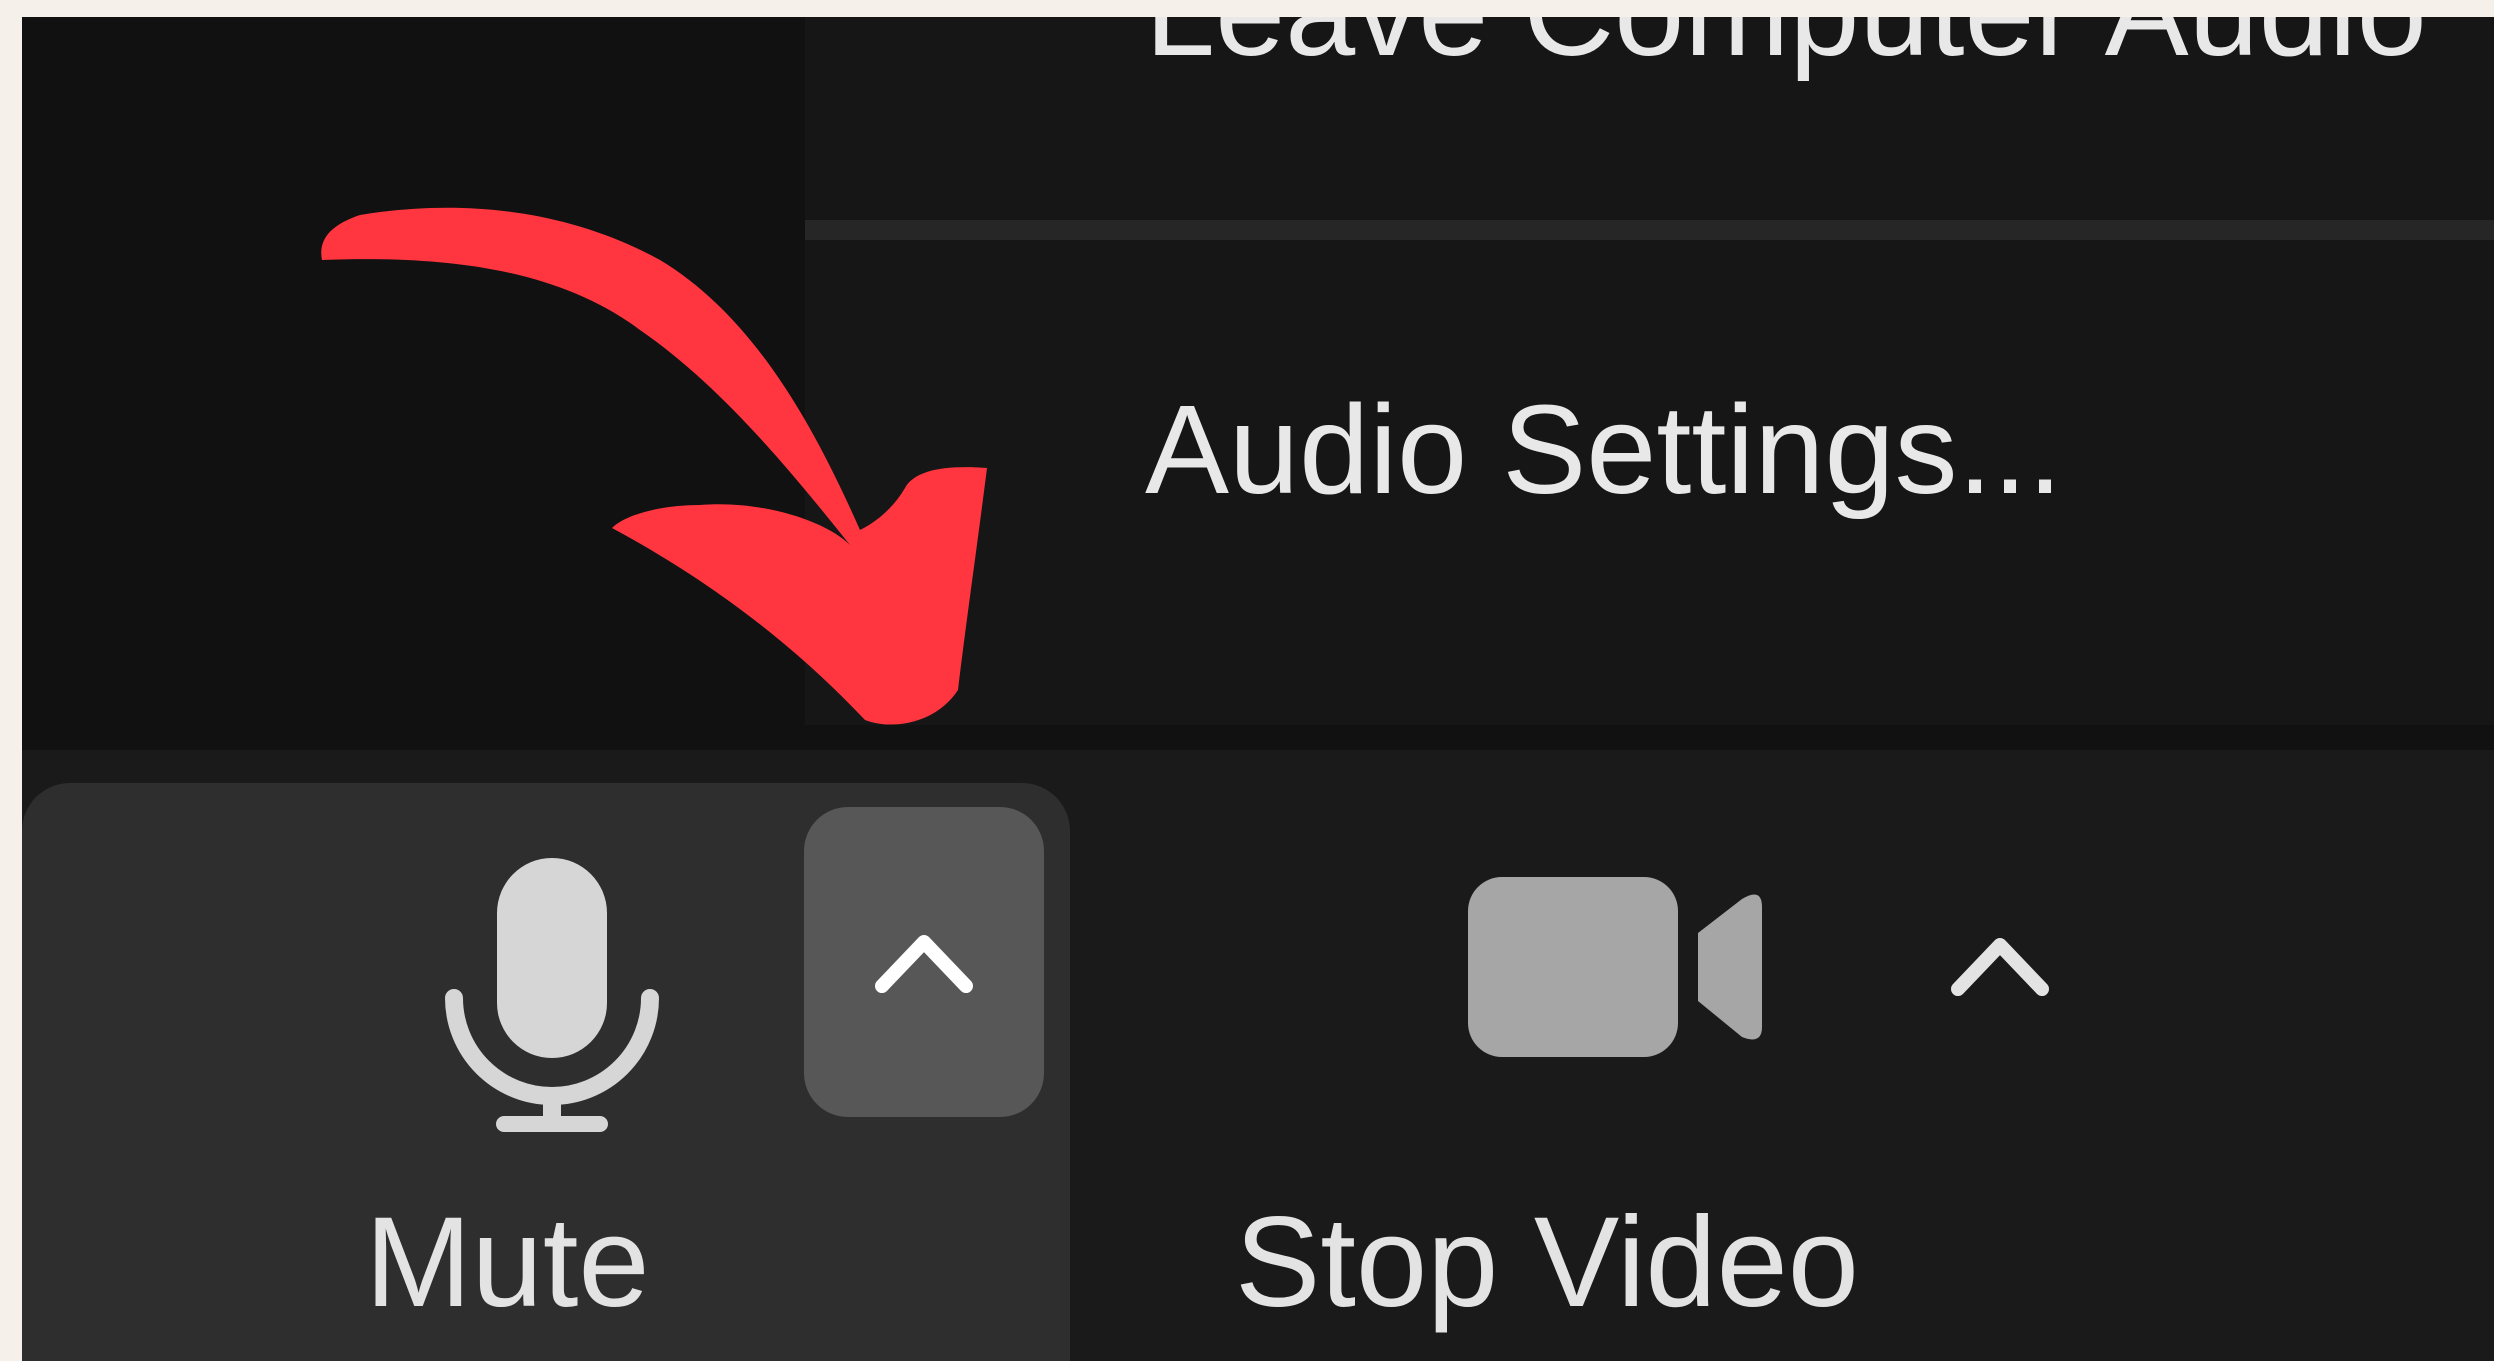  Describe the element at coordinates (654, 466) in the screenshot. I see `red-arrow-annotation` at that location.